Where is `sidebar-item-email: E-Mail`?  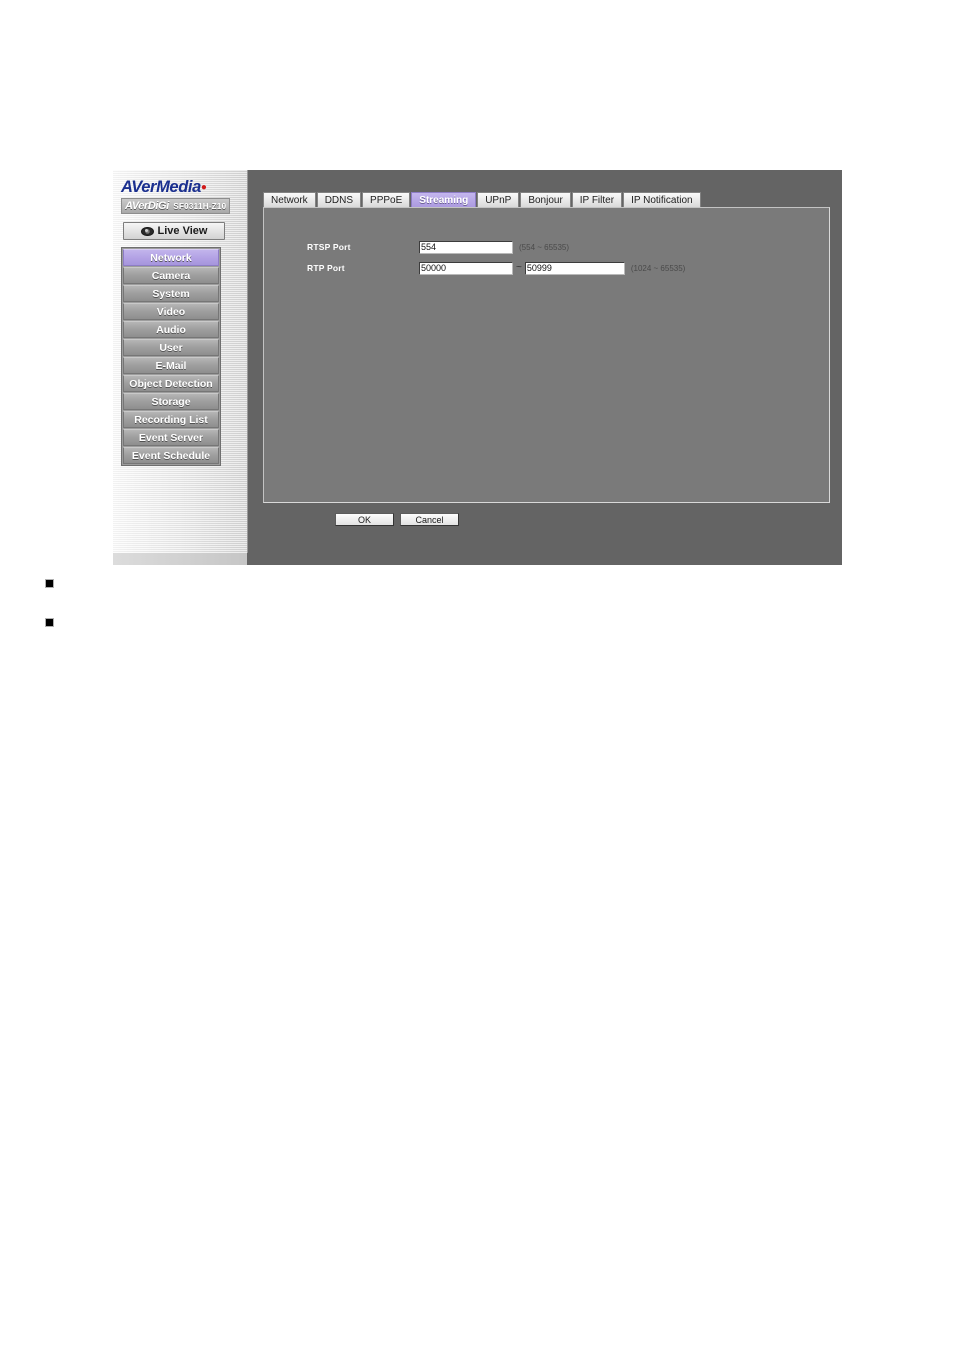
sidebar-item-email: E-Mail is located at coordinates (171, 365).